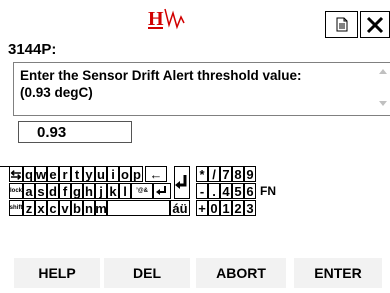  What do you see at coordinates (89, 208) in the screenshot?
I see `key-n: n` at bounding box center [89, 208].